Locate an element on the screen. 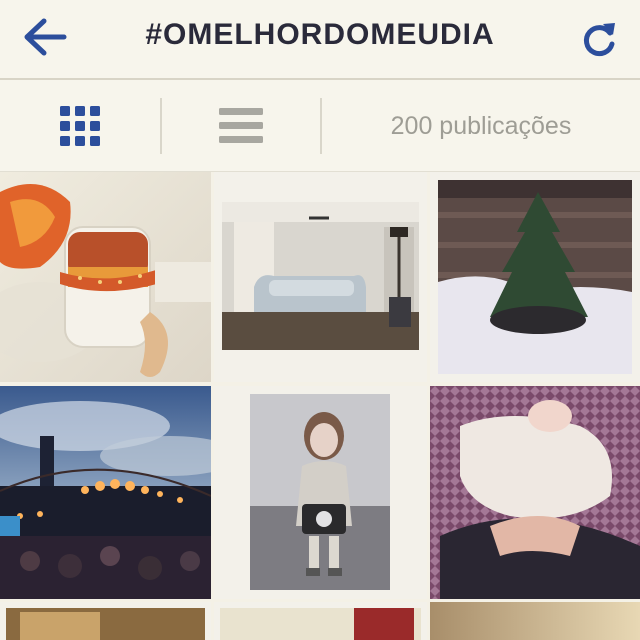 The width and height of the screenshot is (640, 640). photo-living-room is located at coordinates (320, 277).